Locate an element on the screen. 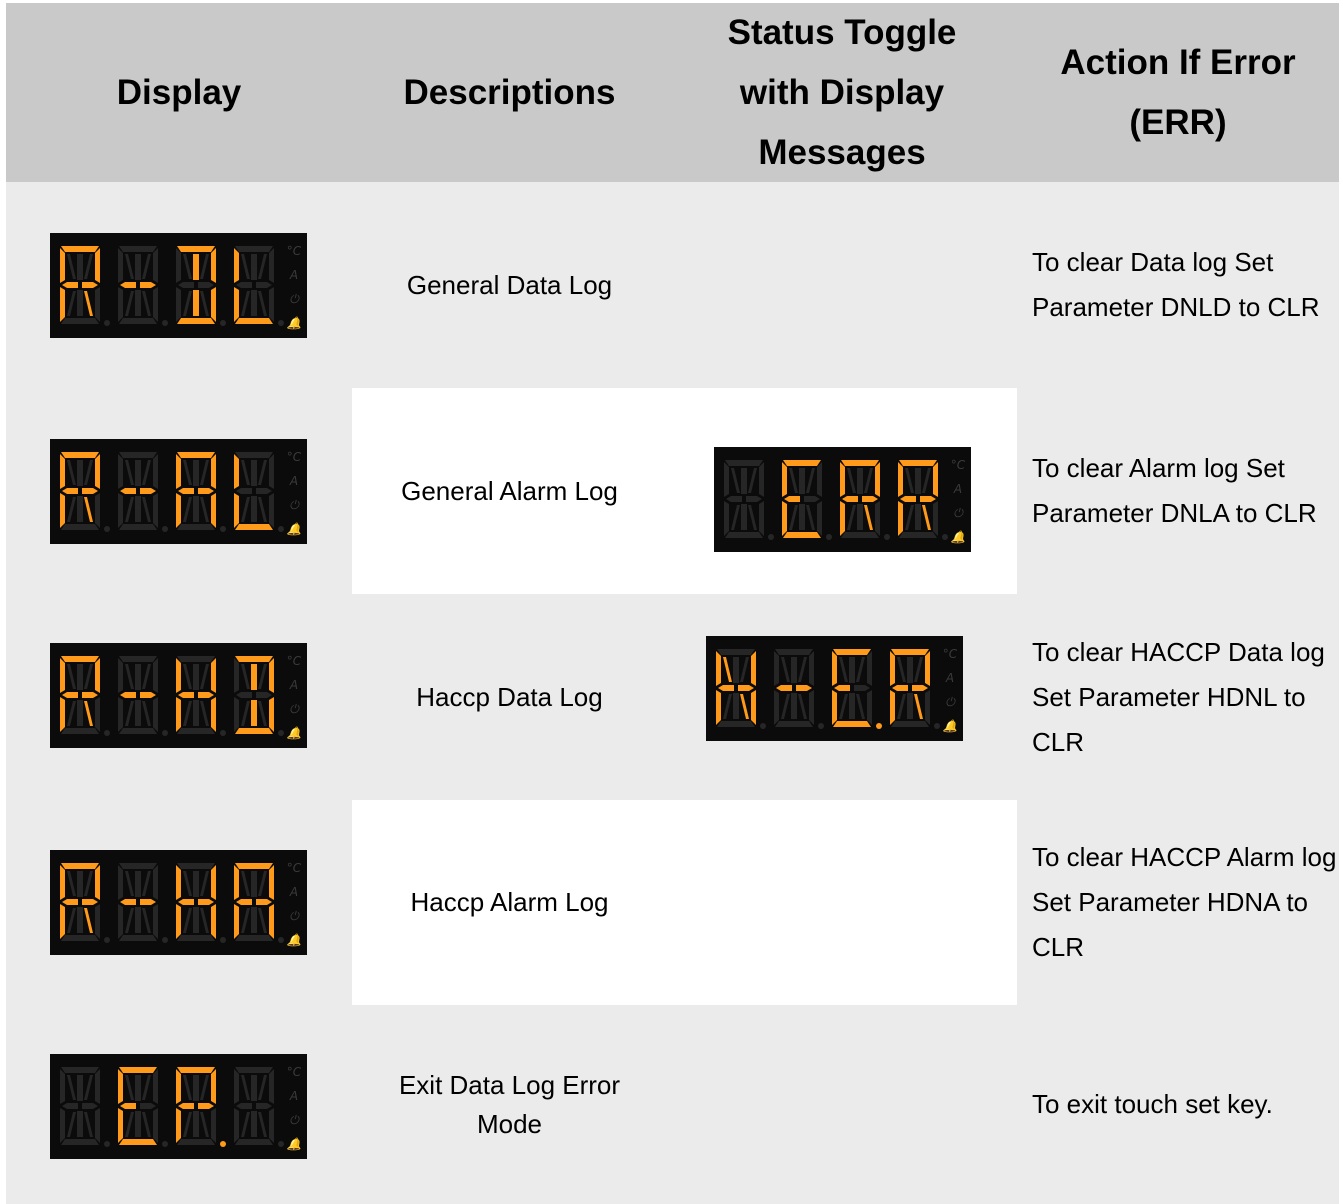 Image resolution: width=1343 pixels, height=1204 pixels. display-cell: °C A ⏻ 🔔 is located at coordinates (179, 491).